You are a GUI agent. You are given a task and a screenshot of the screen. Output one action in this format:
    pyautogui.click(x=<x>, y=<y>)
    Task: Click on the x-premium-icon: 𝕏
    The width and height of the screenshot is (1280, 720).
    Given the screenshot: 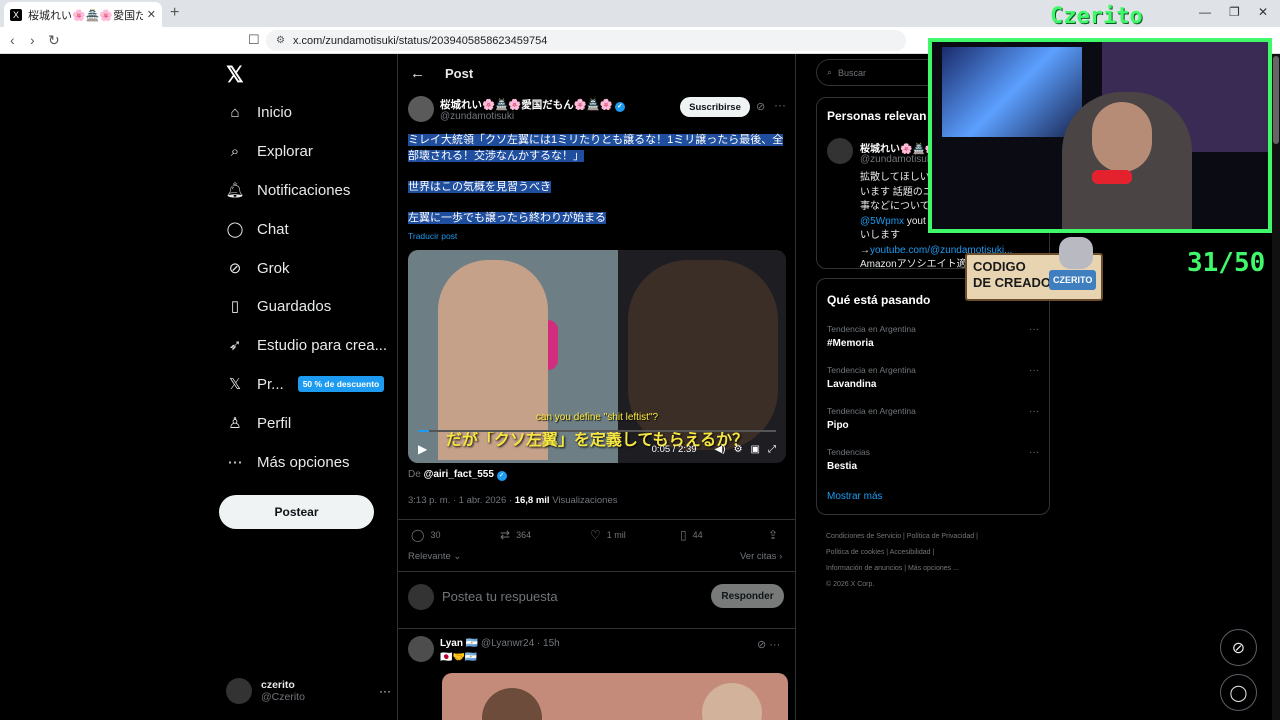 What is the action you would take?
    pyautogui.click(x=235, y=384)
    